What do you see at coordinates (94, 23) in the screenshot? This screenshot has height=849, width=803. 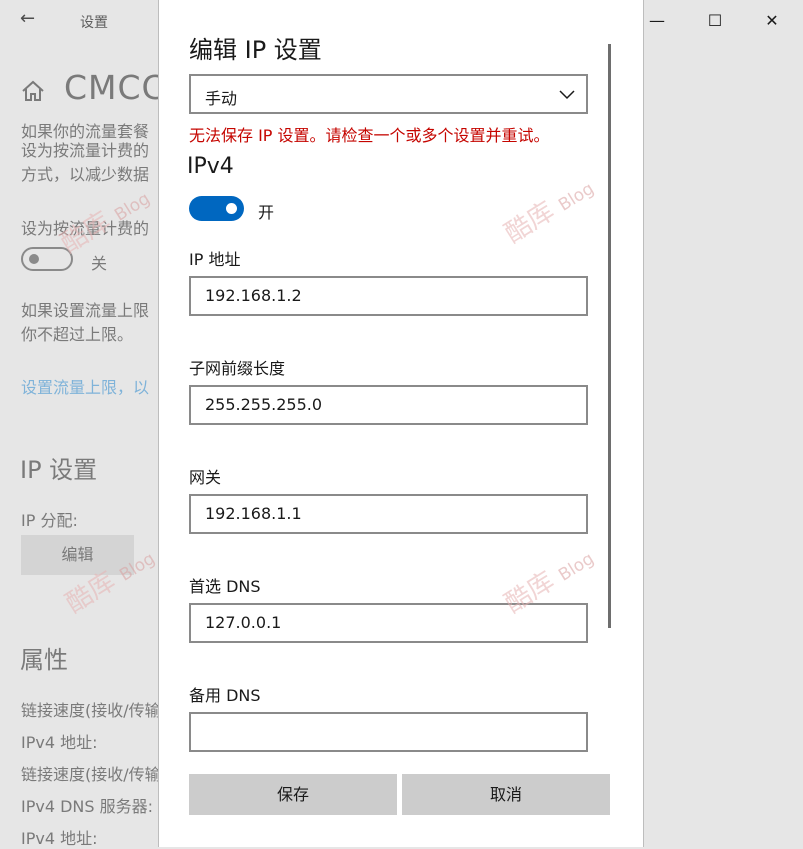 I see `window-title: 设置` at bounding box center [94, 23].